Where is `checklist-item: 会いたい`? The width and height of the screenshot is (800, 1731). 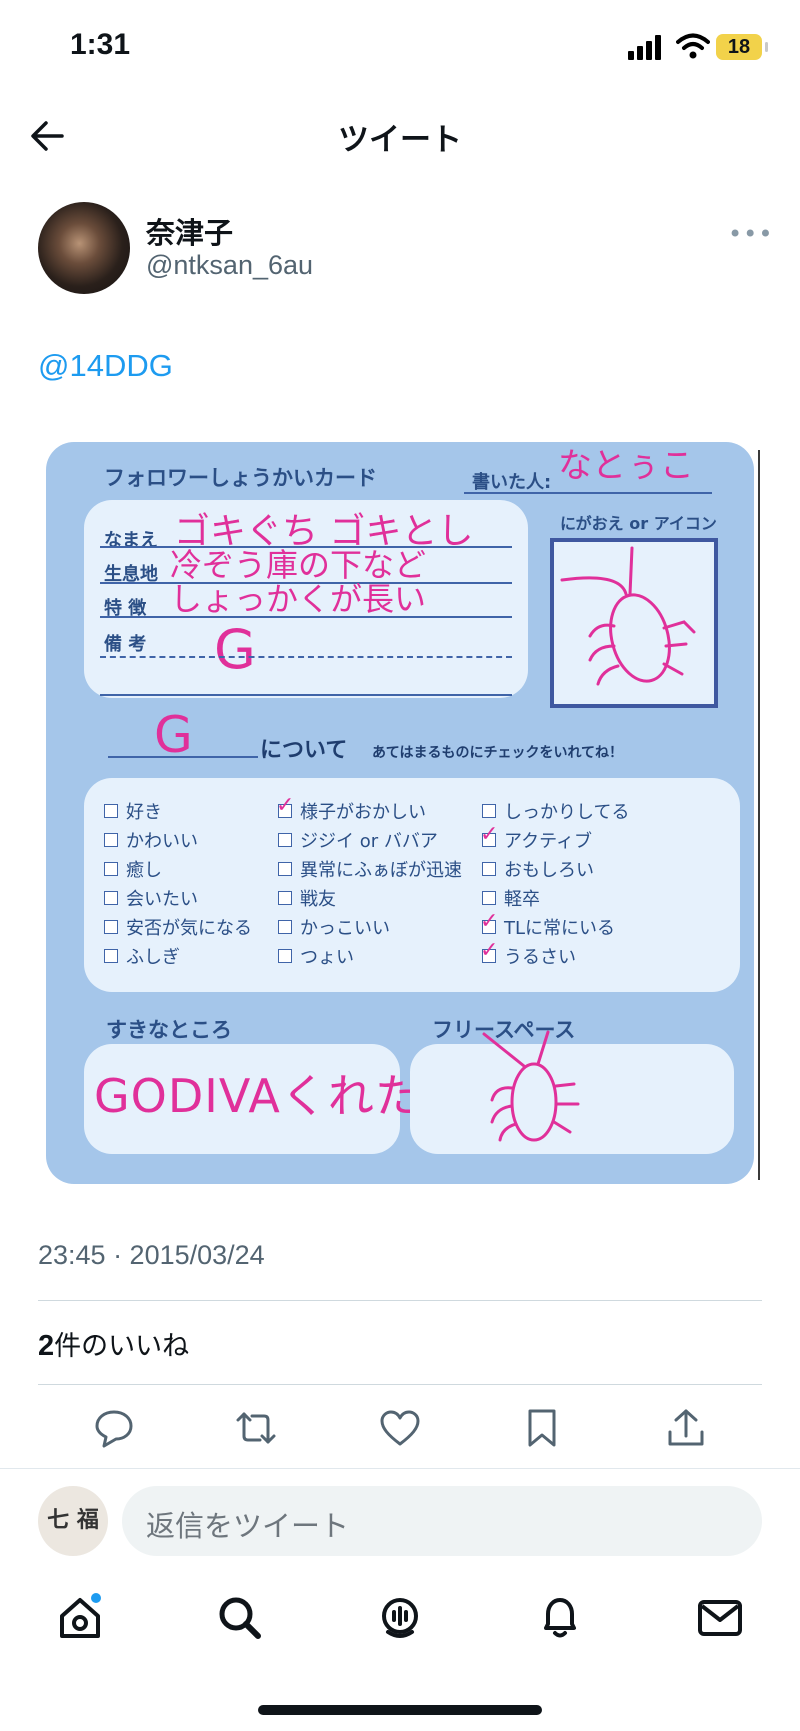
checklist-item: 会いたい is located at coordinates (151, 898).